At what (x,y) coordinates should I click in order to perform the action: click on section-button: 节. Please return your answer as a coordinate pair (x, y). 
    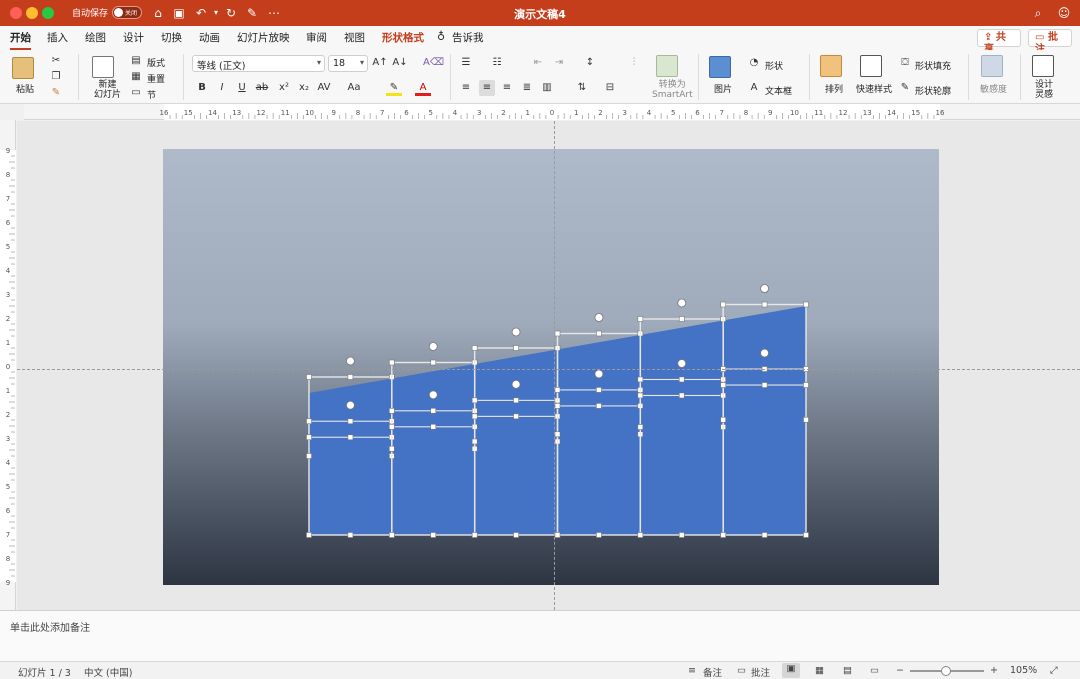
    Looking at the image, I should click on (151, 94).